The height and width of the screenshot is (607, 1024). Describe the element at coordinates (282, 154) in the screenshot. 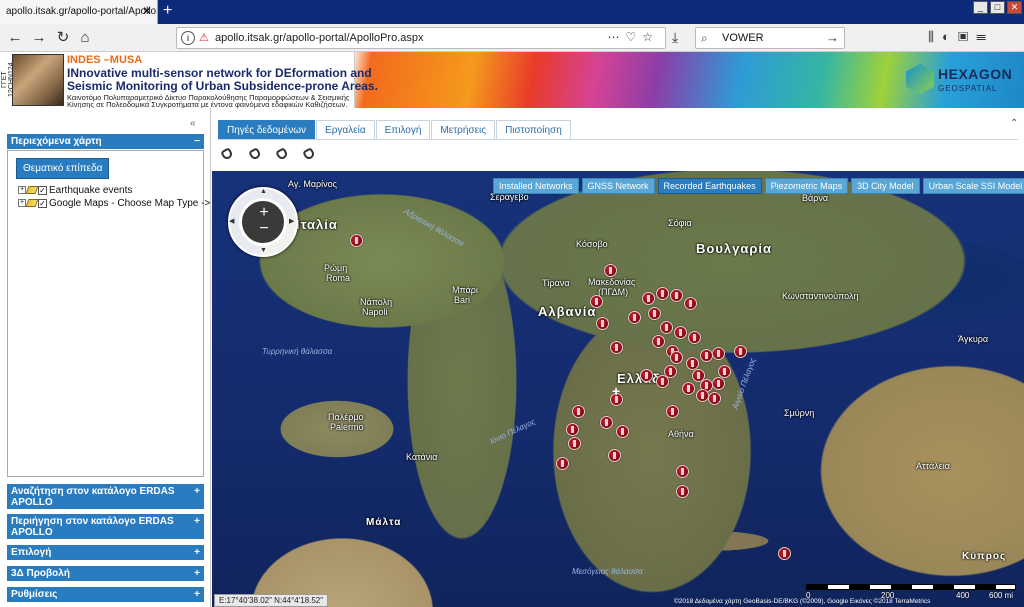

I see `add-link-icon` at that location.